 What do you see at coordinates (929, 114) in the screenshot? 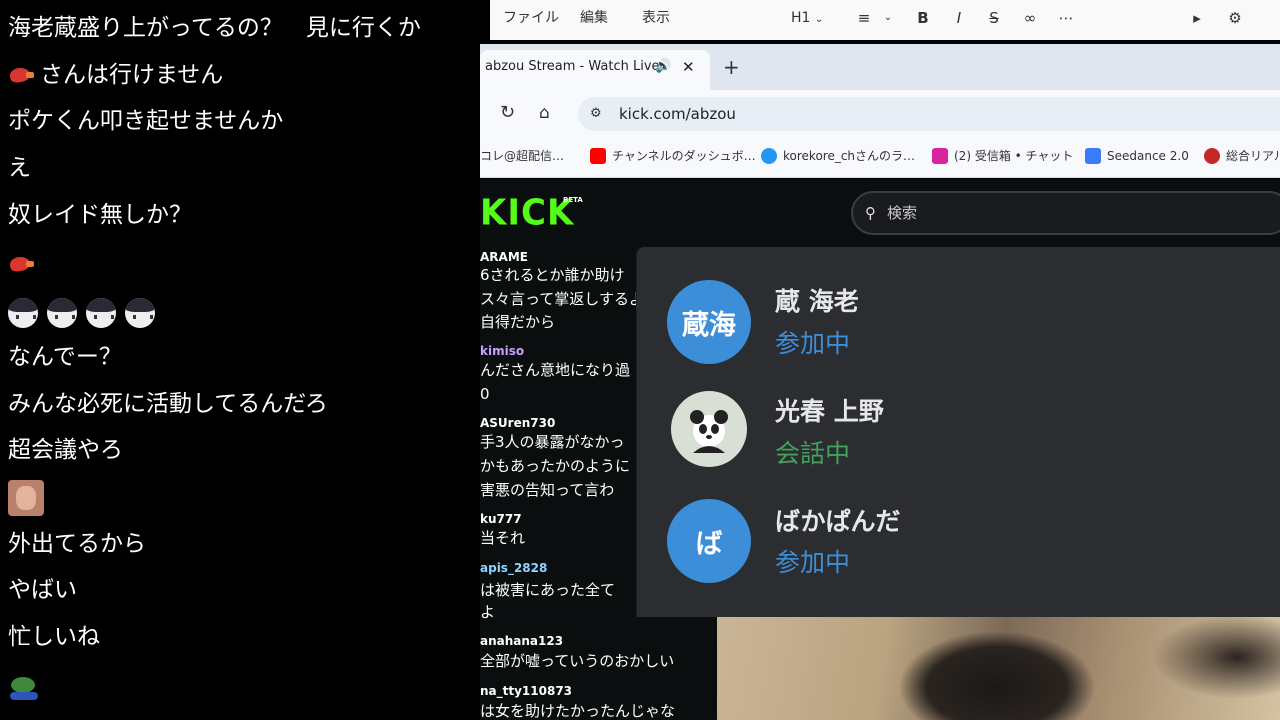
I see `address-bar: ⚙ kick.com/abzou` at bounding box center [929, 114].